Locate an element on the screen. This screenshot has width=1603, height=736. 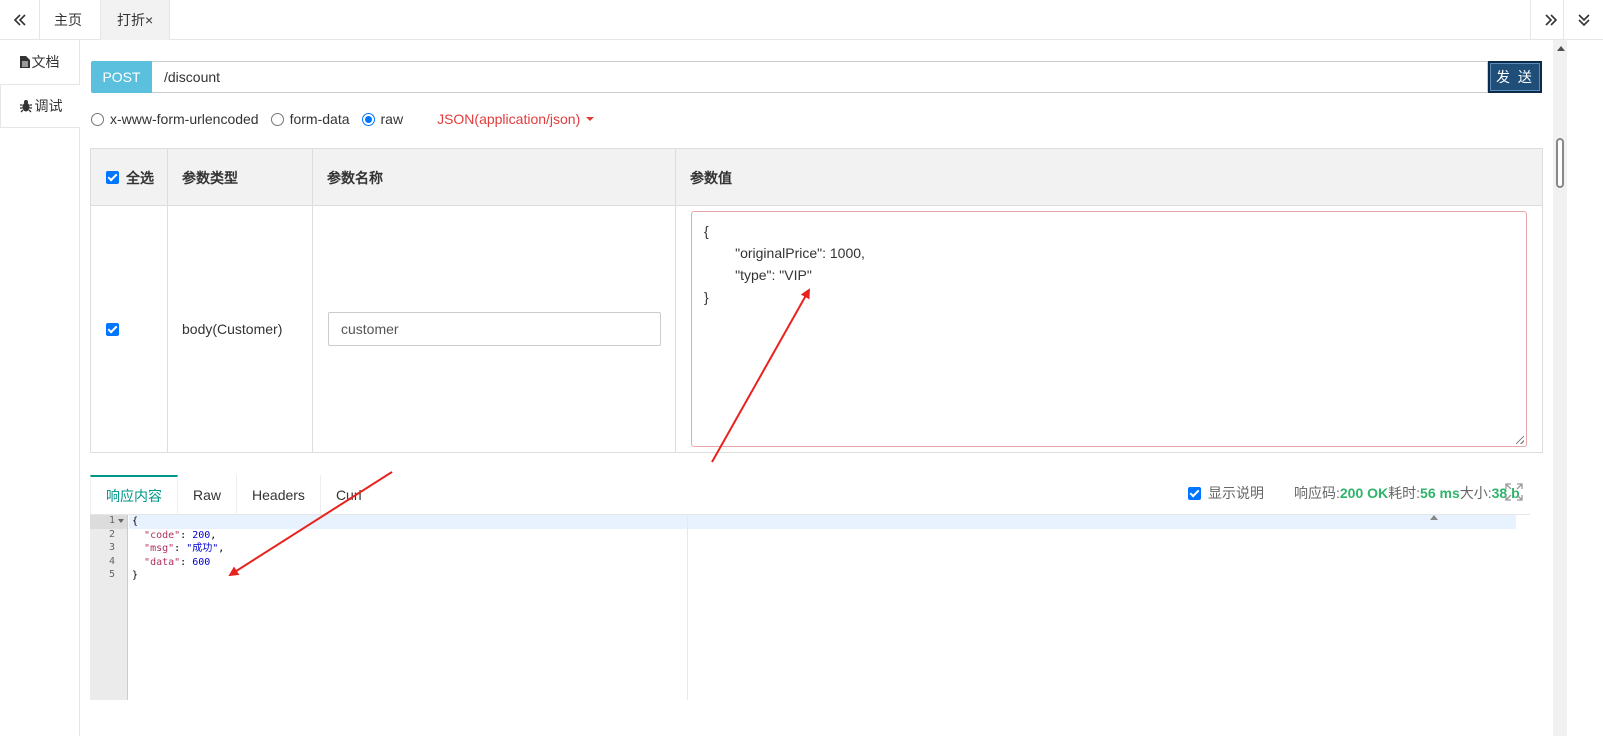
raw-type-label: JSON(application/json) is located at coordinates (509, 119).